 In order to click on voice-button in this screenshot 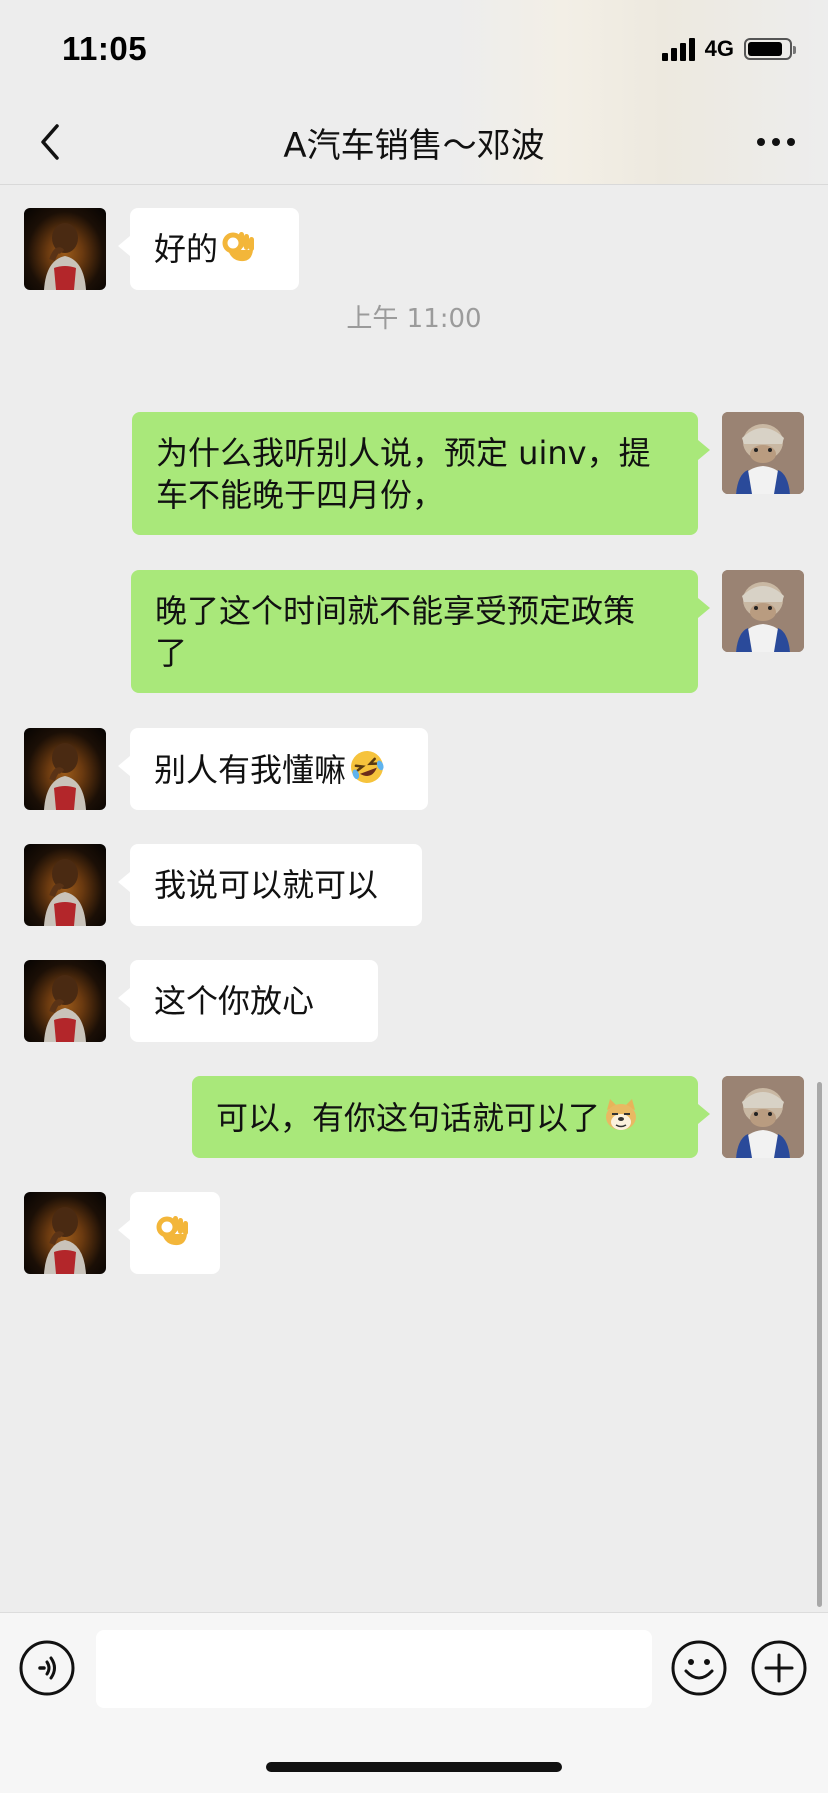, I will do `click(47, 1668)`.